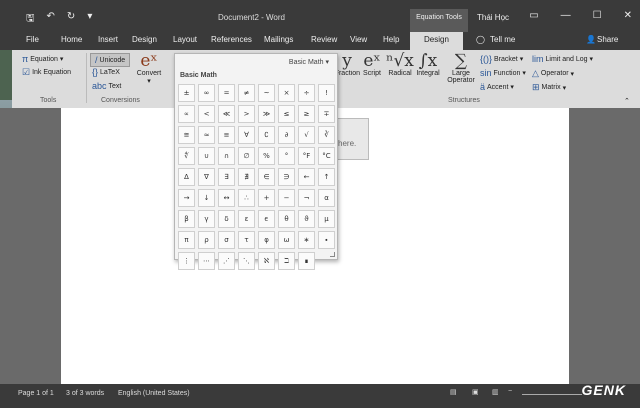 This screenshot has height=408, width=640. I want to click on symbol-button: ∗, so click(306, 240).